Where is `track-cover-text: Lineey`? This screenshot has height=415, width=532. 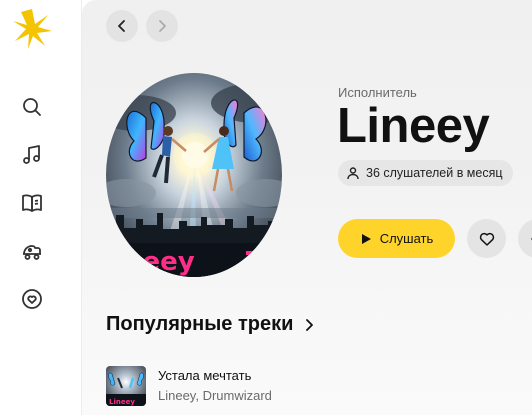
track-cover-text: Lineey is located at coordinates (122, 402).